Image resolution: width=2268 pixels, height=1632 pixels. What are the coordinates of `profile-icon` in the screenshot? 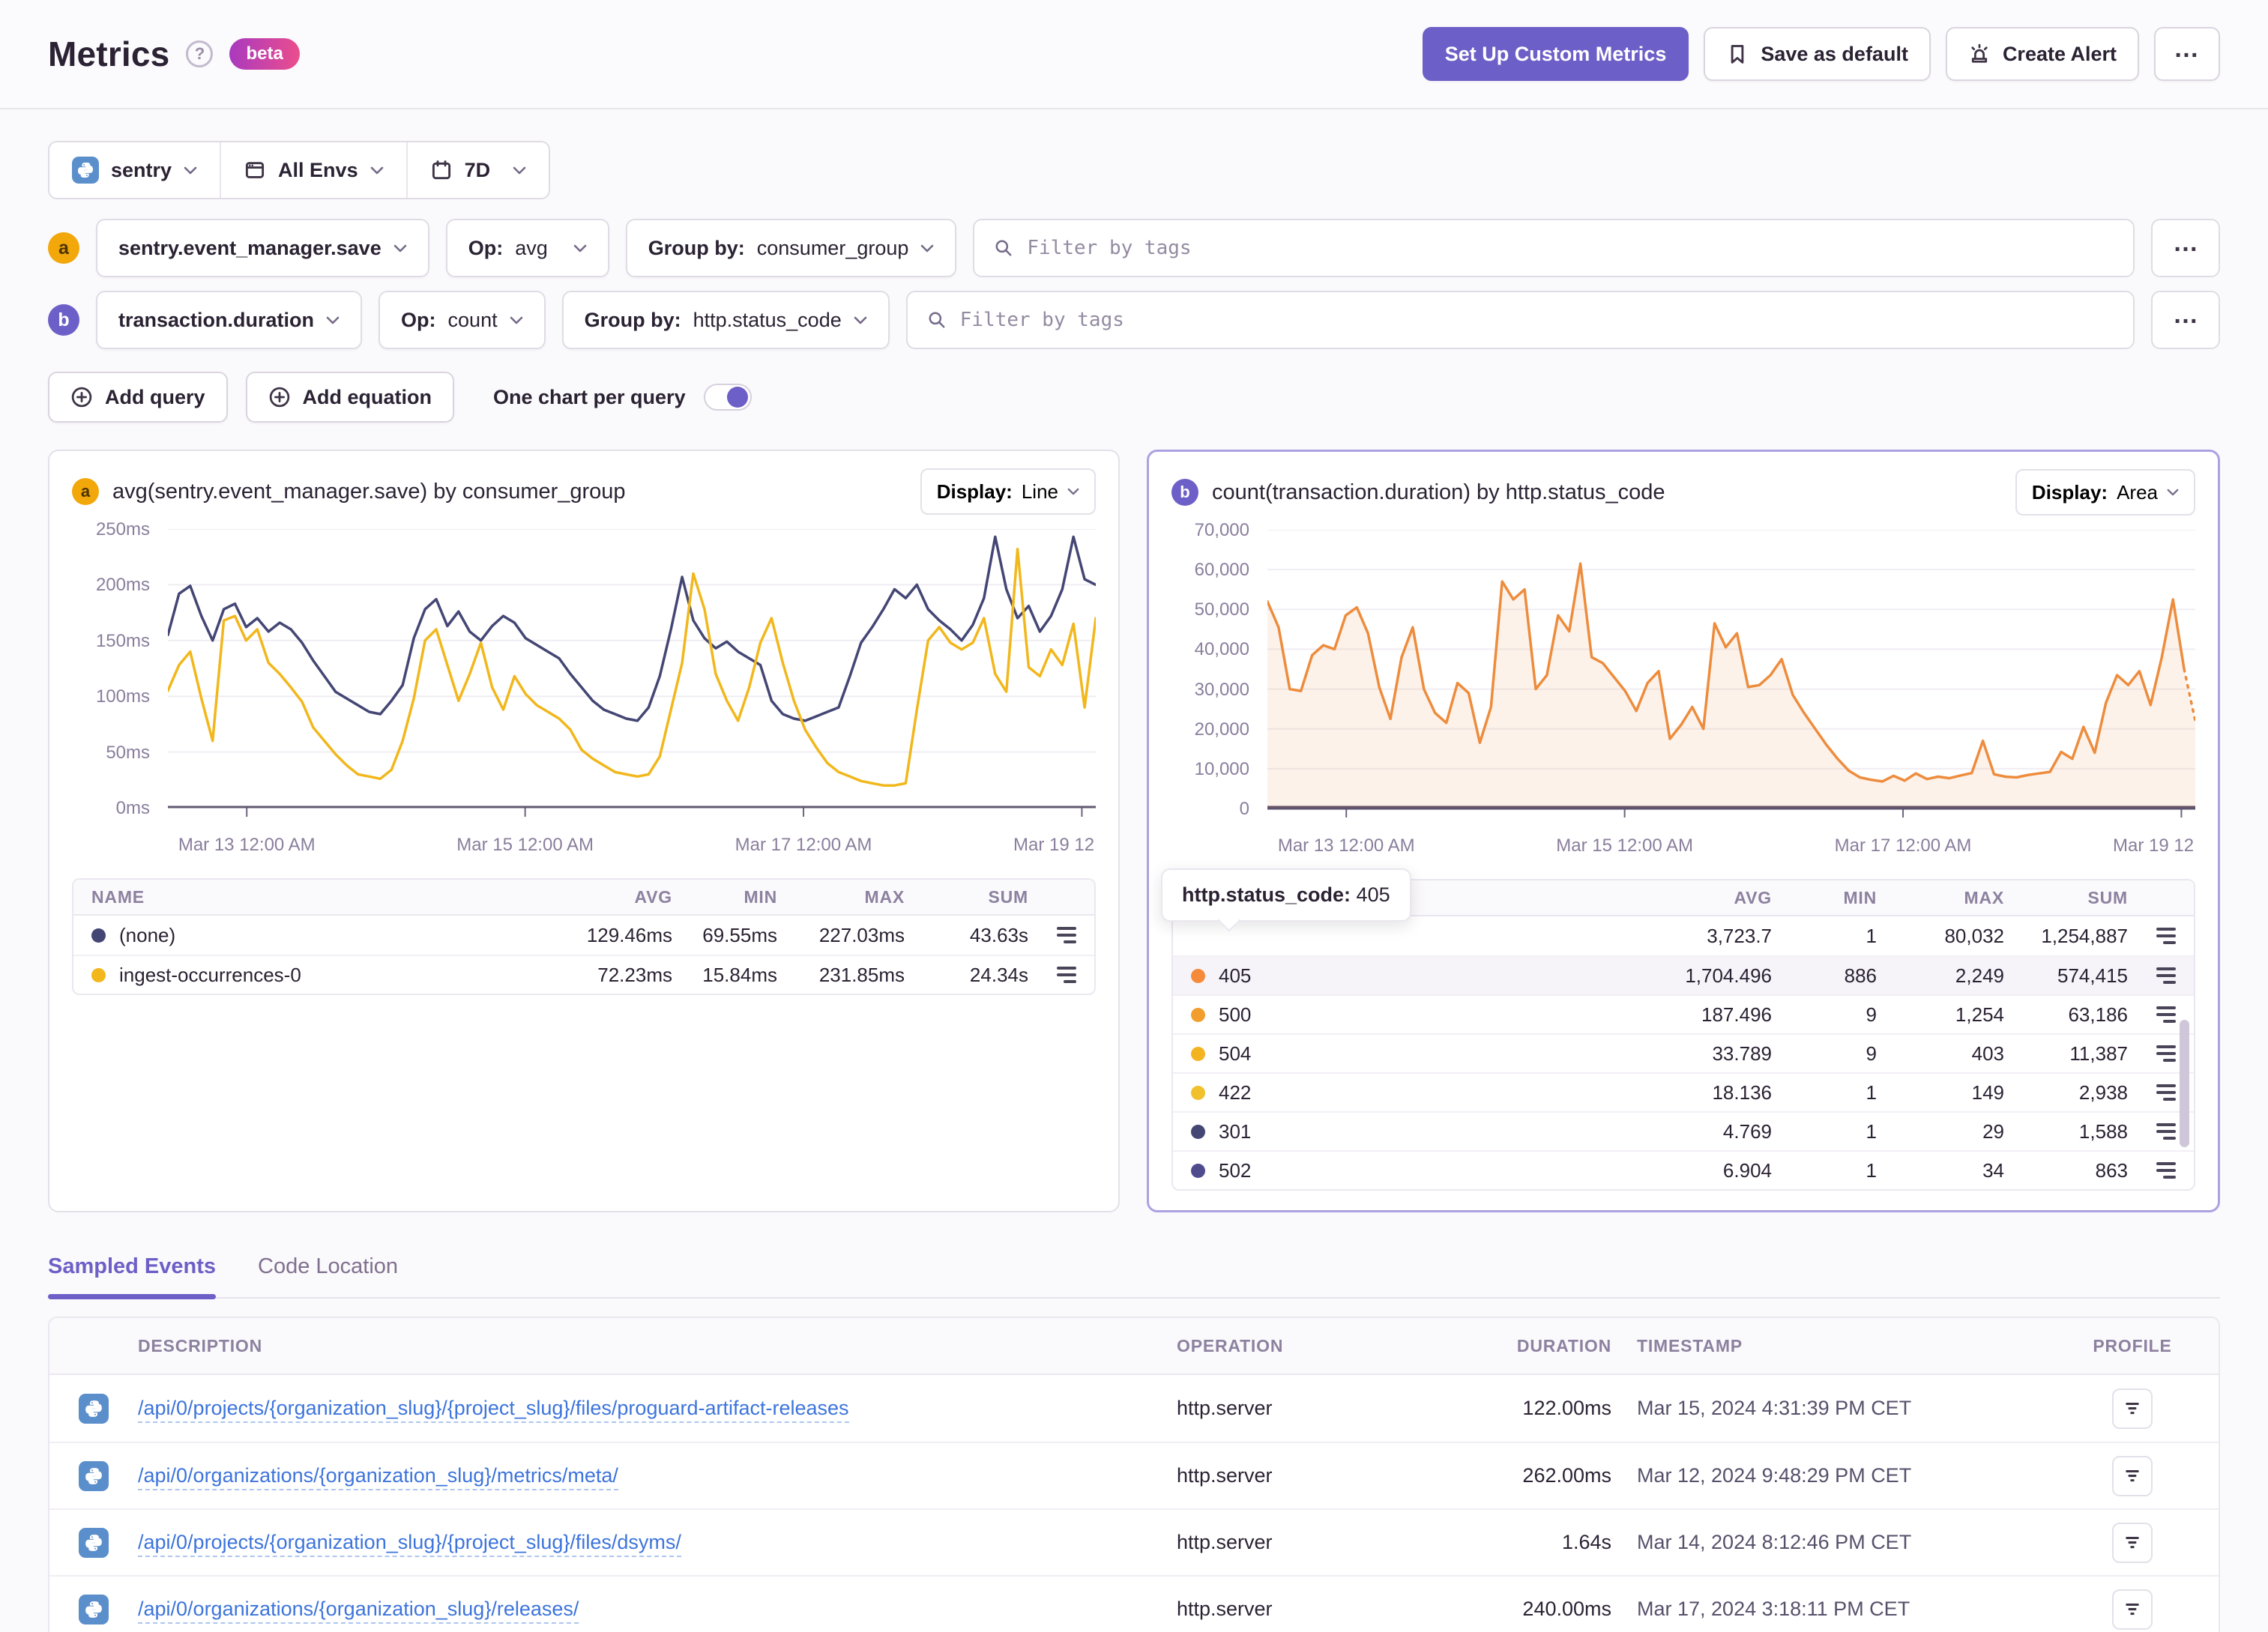 It's located at (2132, 1543).